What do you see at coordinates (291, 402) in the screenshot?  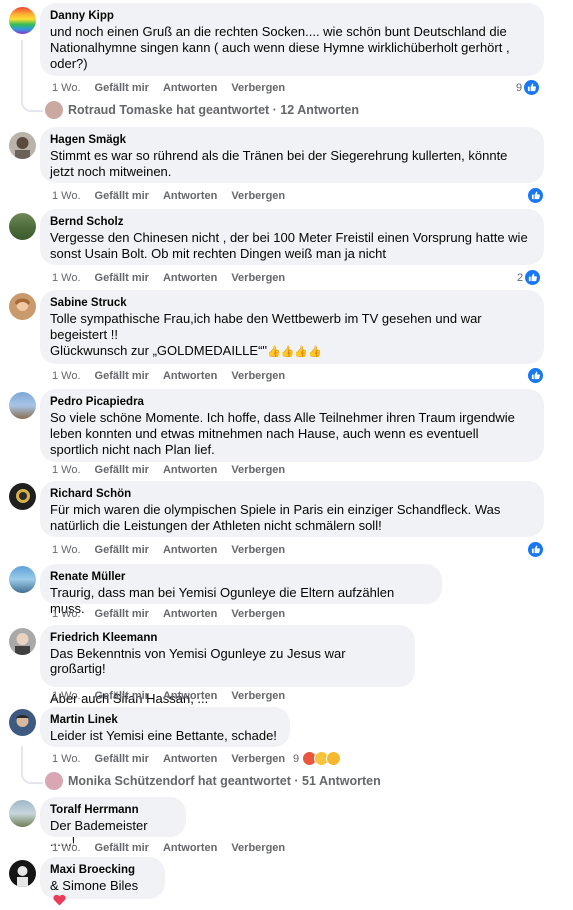 I see `comment-author: Pedro Picapiedra` at bounding box center [291, 402].